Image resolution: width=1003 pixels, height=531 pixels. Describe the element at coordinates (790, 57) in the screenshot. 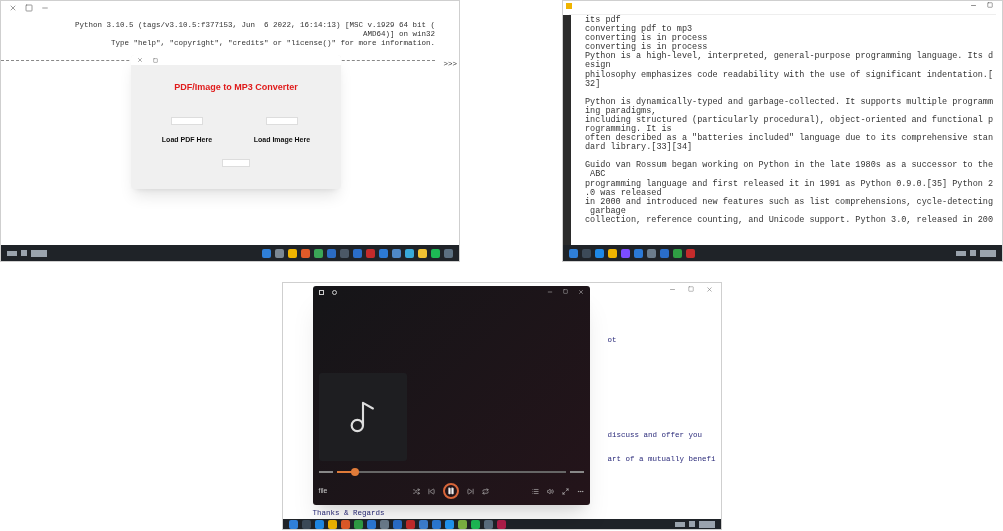

I see `text-line: Python is a high-level, interpreted, general-purpose programming language. Its d` at that location.